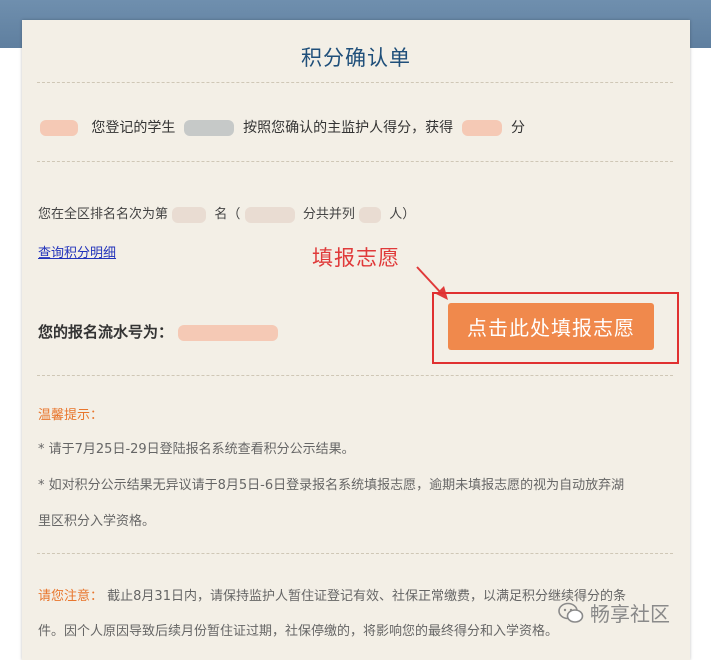 The image size is (711, 660). Describe the element at coordinates (269, 214) in the screenshot. I see `redacted-points` at that location.